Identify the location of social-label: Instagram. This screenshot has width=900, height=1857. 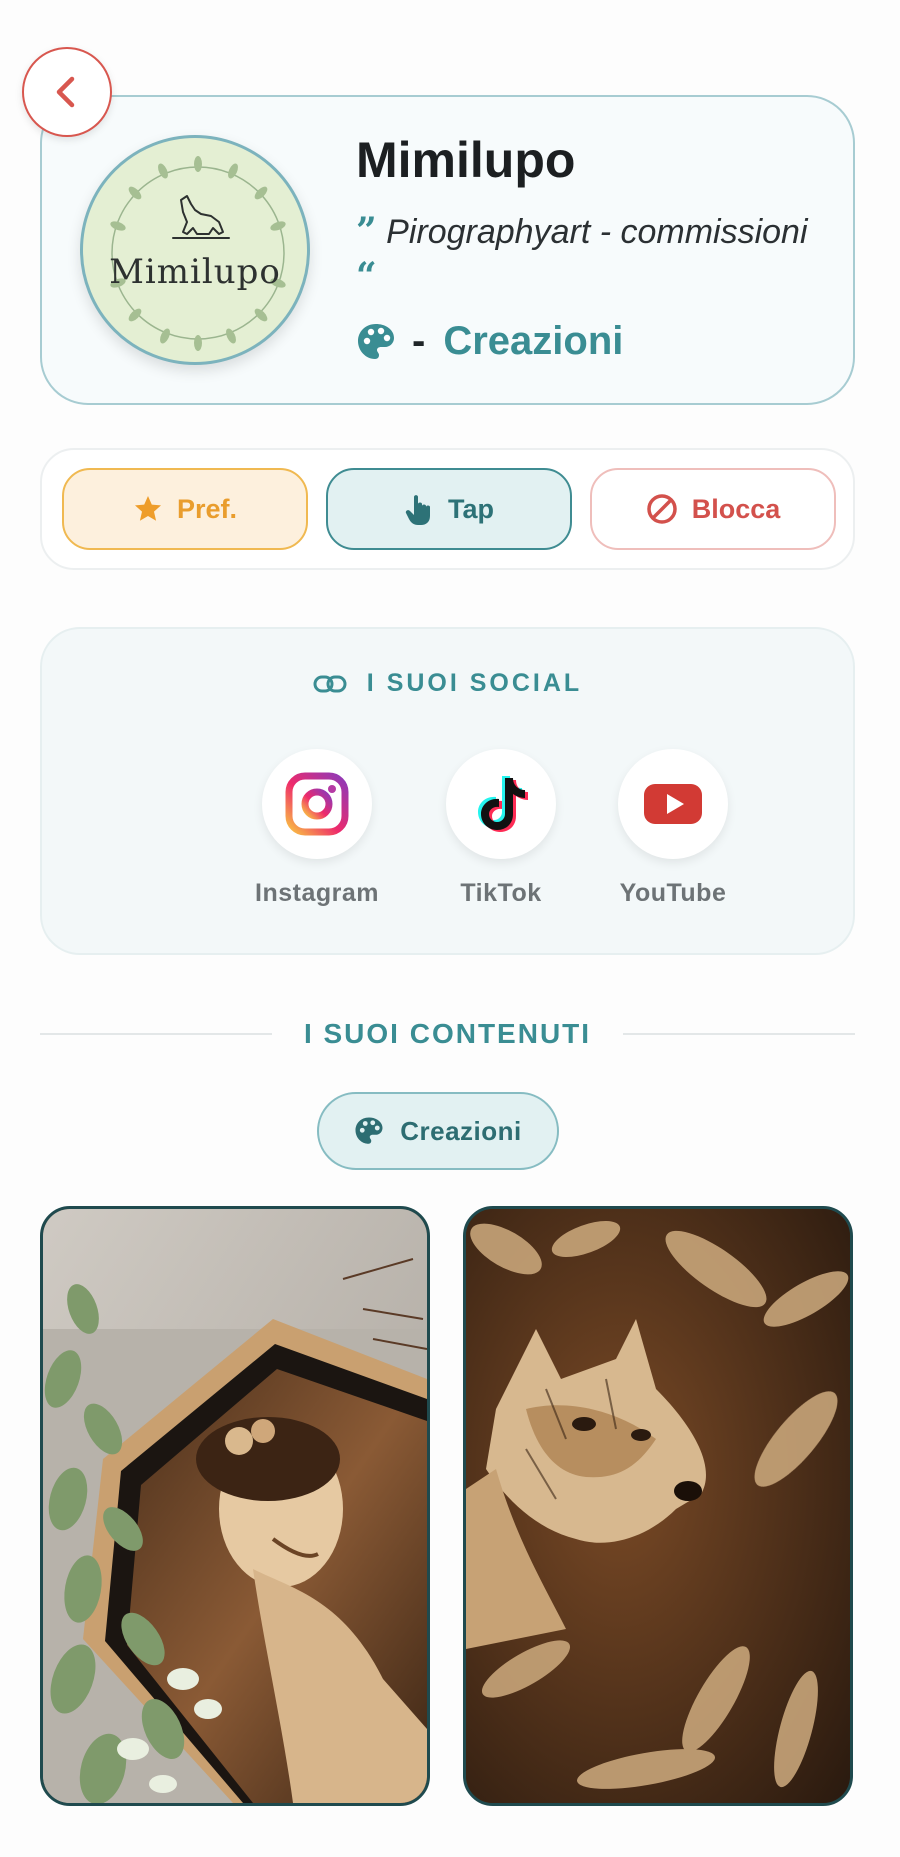
(317, 893).